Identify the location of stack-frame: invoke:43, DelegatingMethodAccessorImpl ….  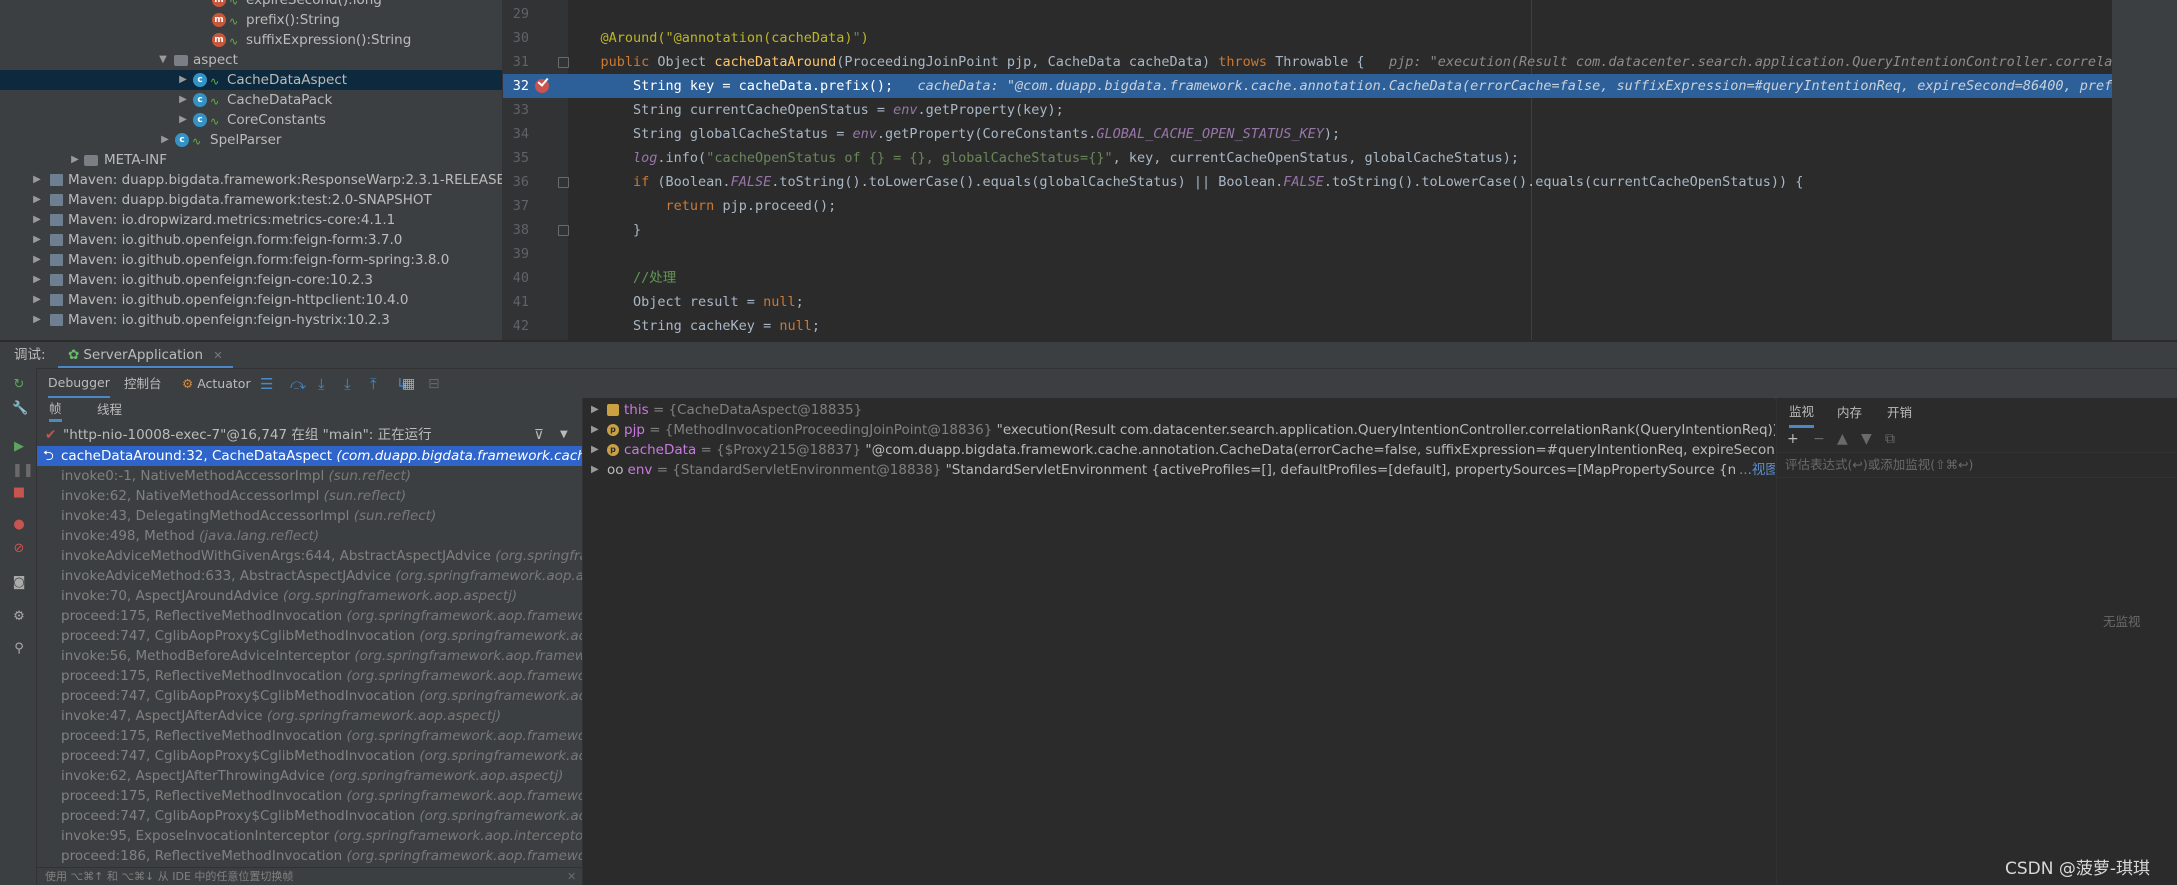
(309, 516).